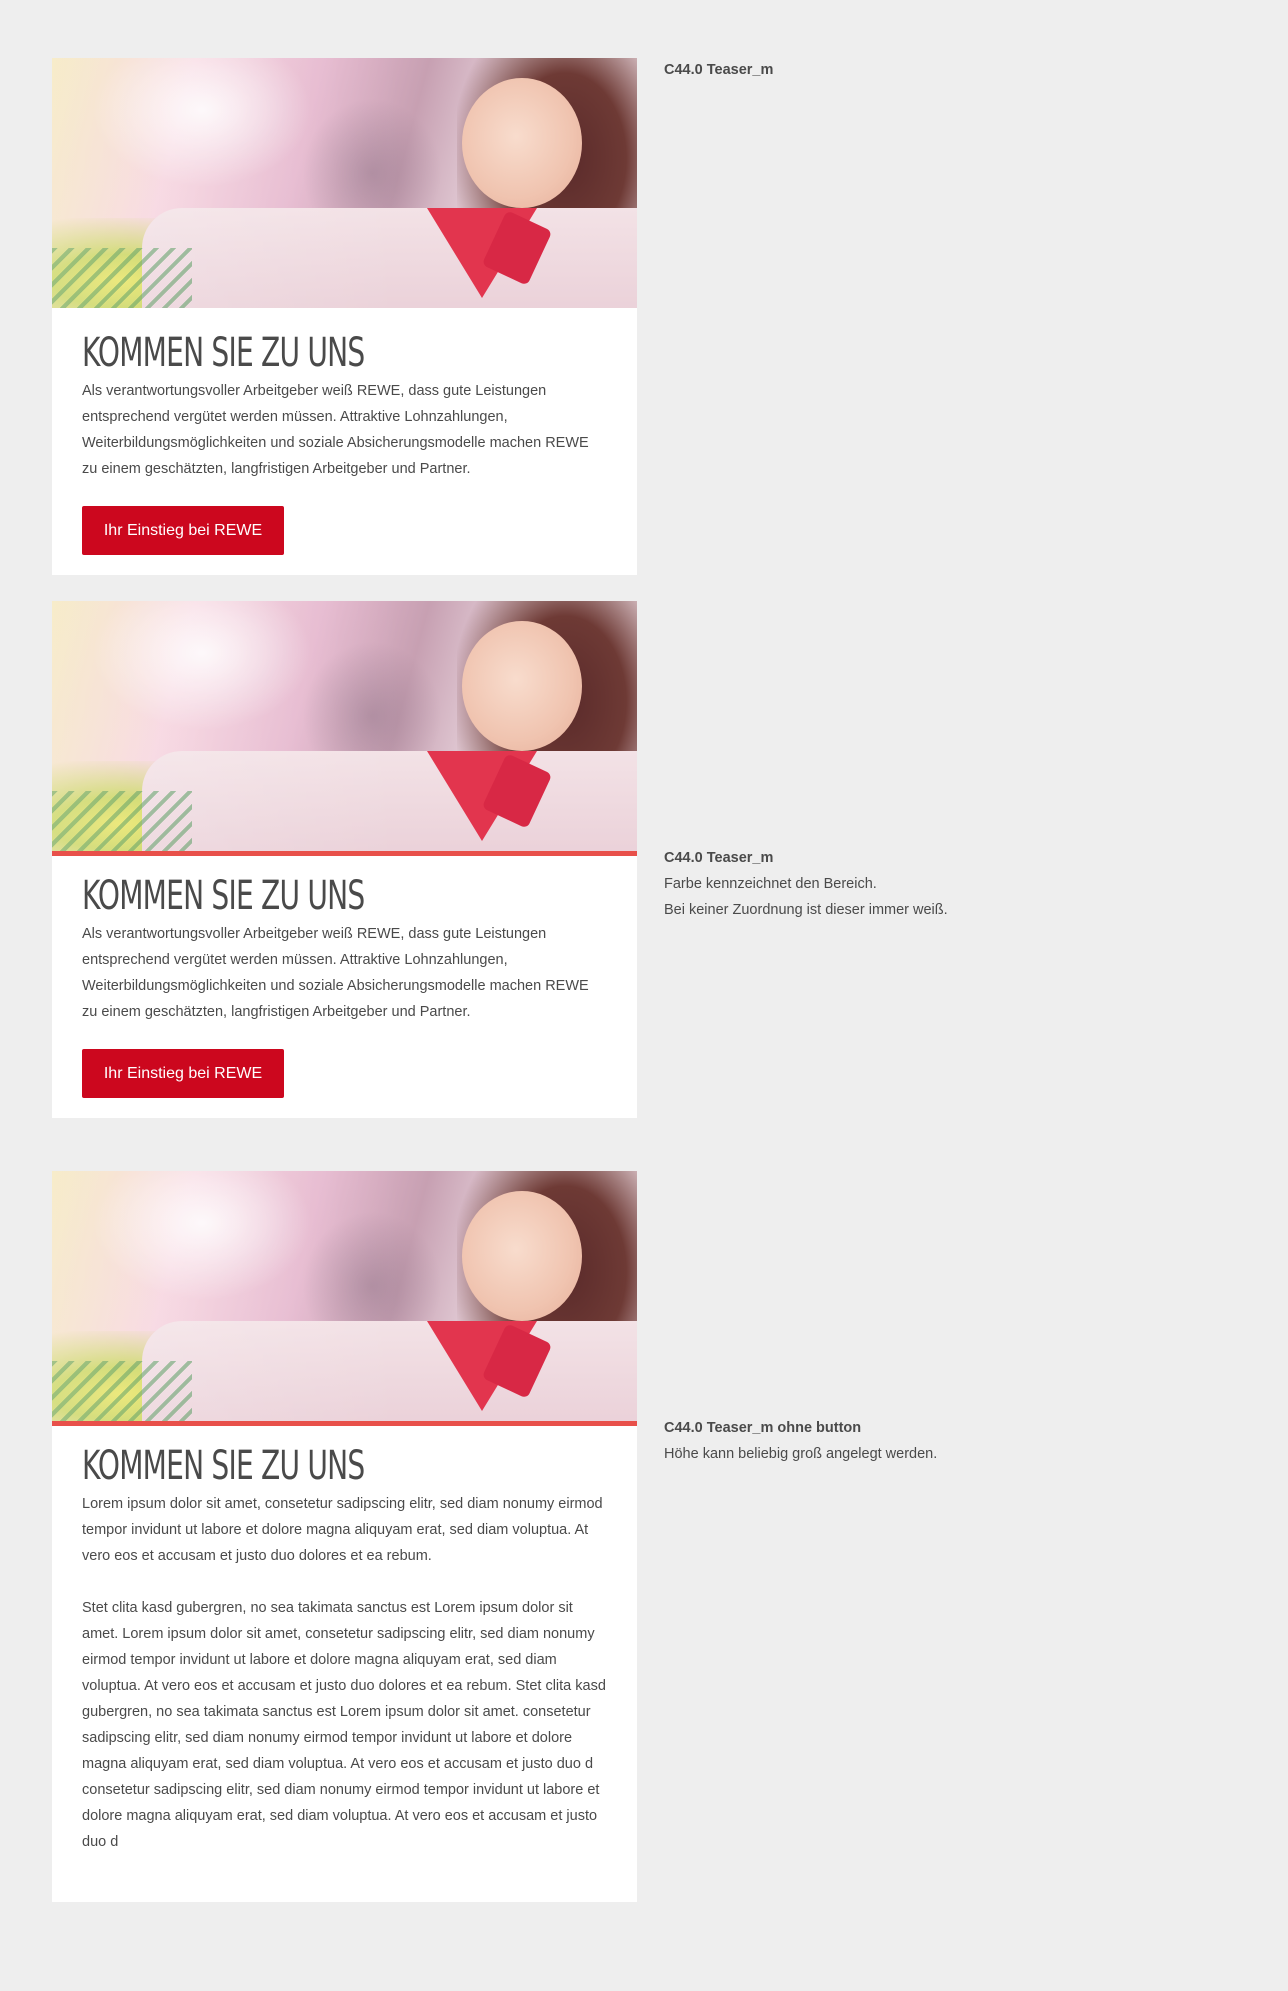 This screenshot has width=1288, height=1991. What do you see at coordinates (944, 70) in the screenshot?
I see `annotation-note: C44.0 Teaser_m` at bounding box center [944, 70].